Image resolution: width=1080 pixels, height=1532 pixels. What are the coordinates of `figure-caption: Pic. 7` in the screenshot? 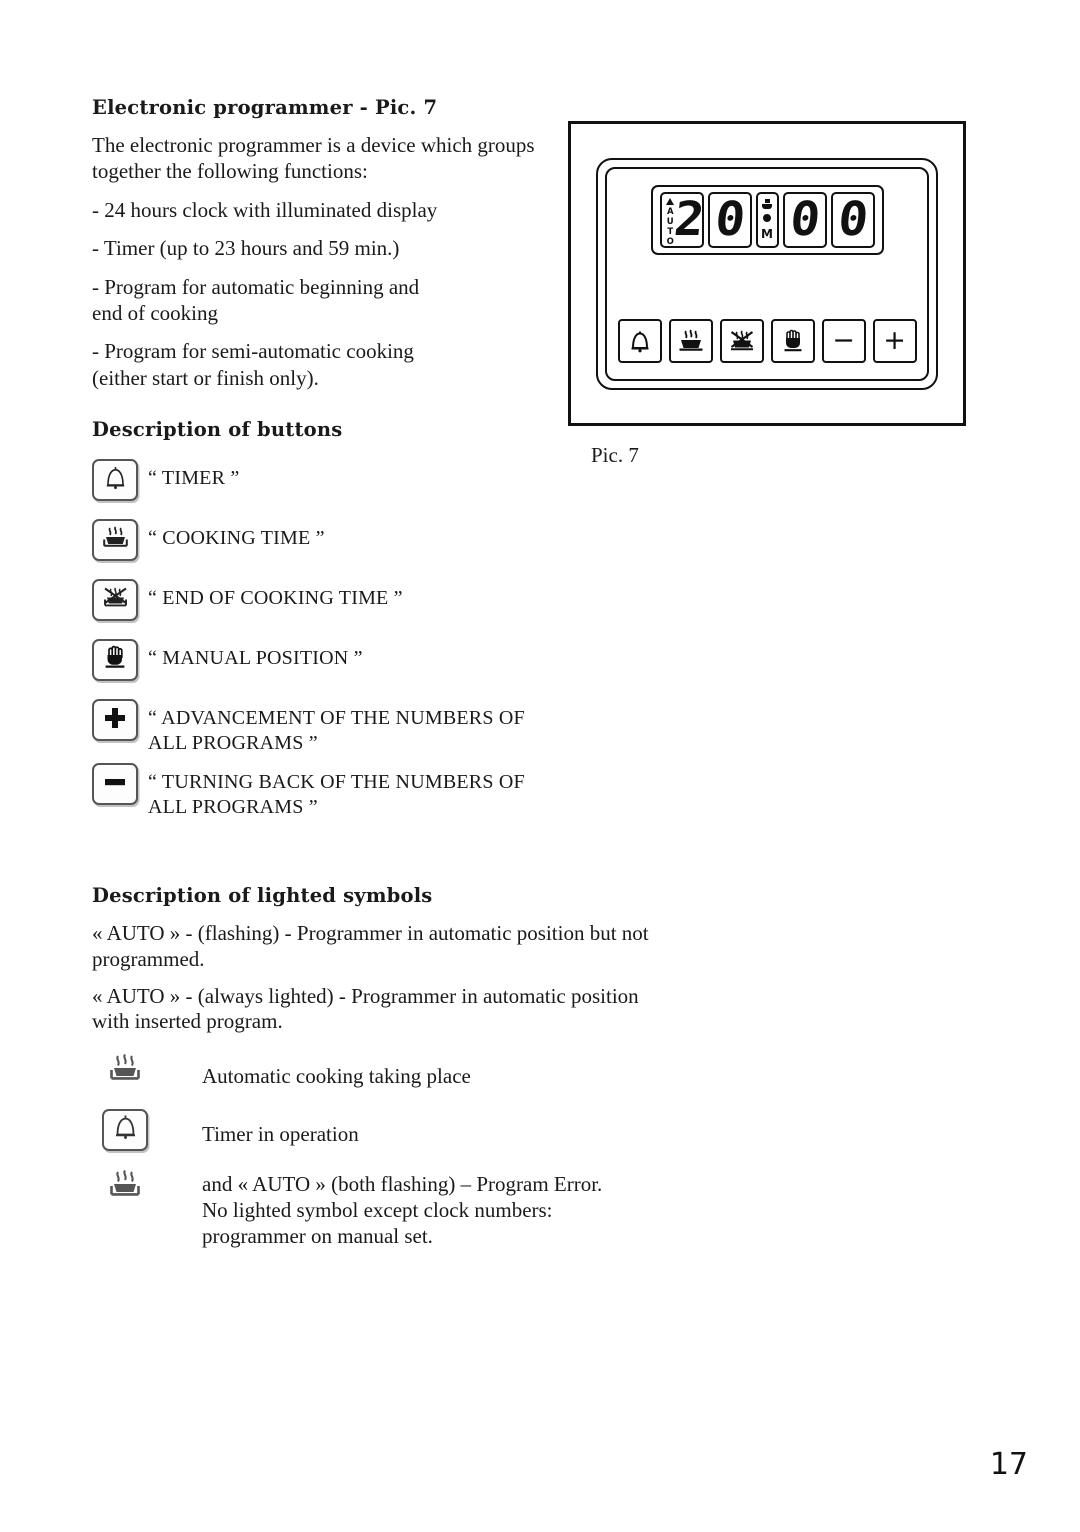 It's located at (615, 455).